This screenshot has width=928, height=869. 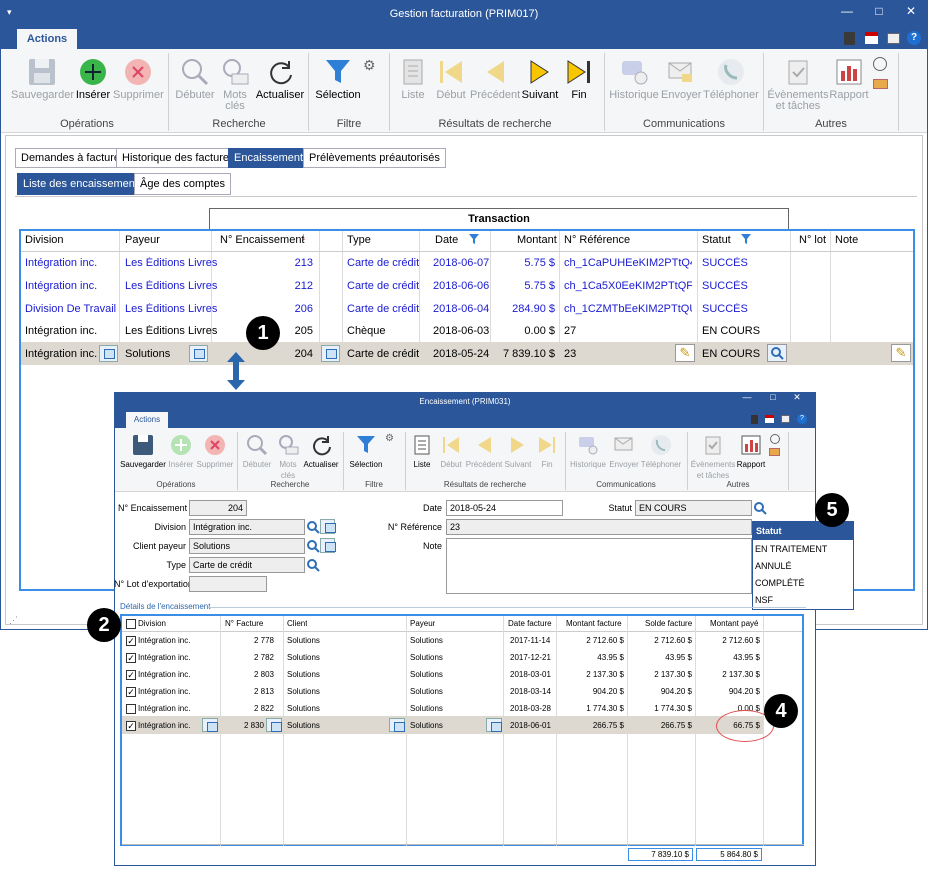 I want to click on row-payeur: Solutions, so click(x=147, y=354).